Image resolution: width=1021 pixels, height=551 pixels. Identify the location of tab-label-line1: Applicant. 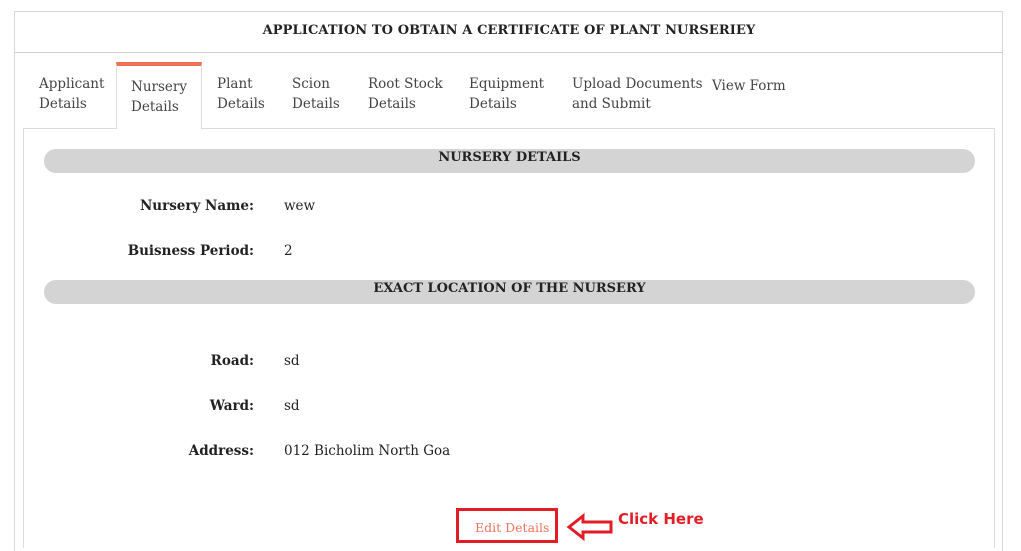
(72, 84).